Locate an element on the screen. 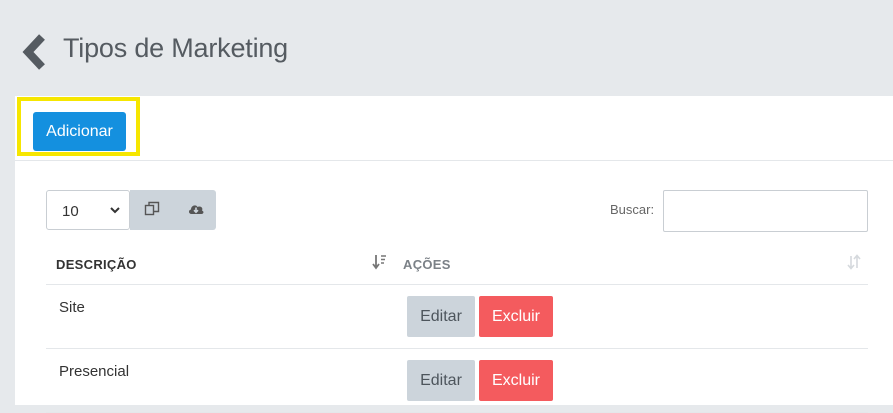 This screenshot has width=893, height=413. add-button: Adicionar is located at coordinates (79, 131).